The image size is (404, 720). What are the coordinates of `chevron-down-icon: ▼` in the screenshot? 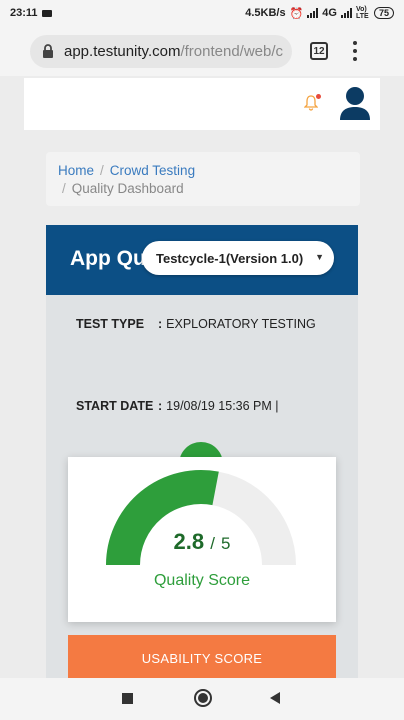 It's located at (319, 257).